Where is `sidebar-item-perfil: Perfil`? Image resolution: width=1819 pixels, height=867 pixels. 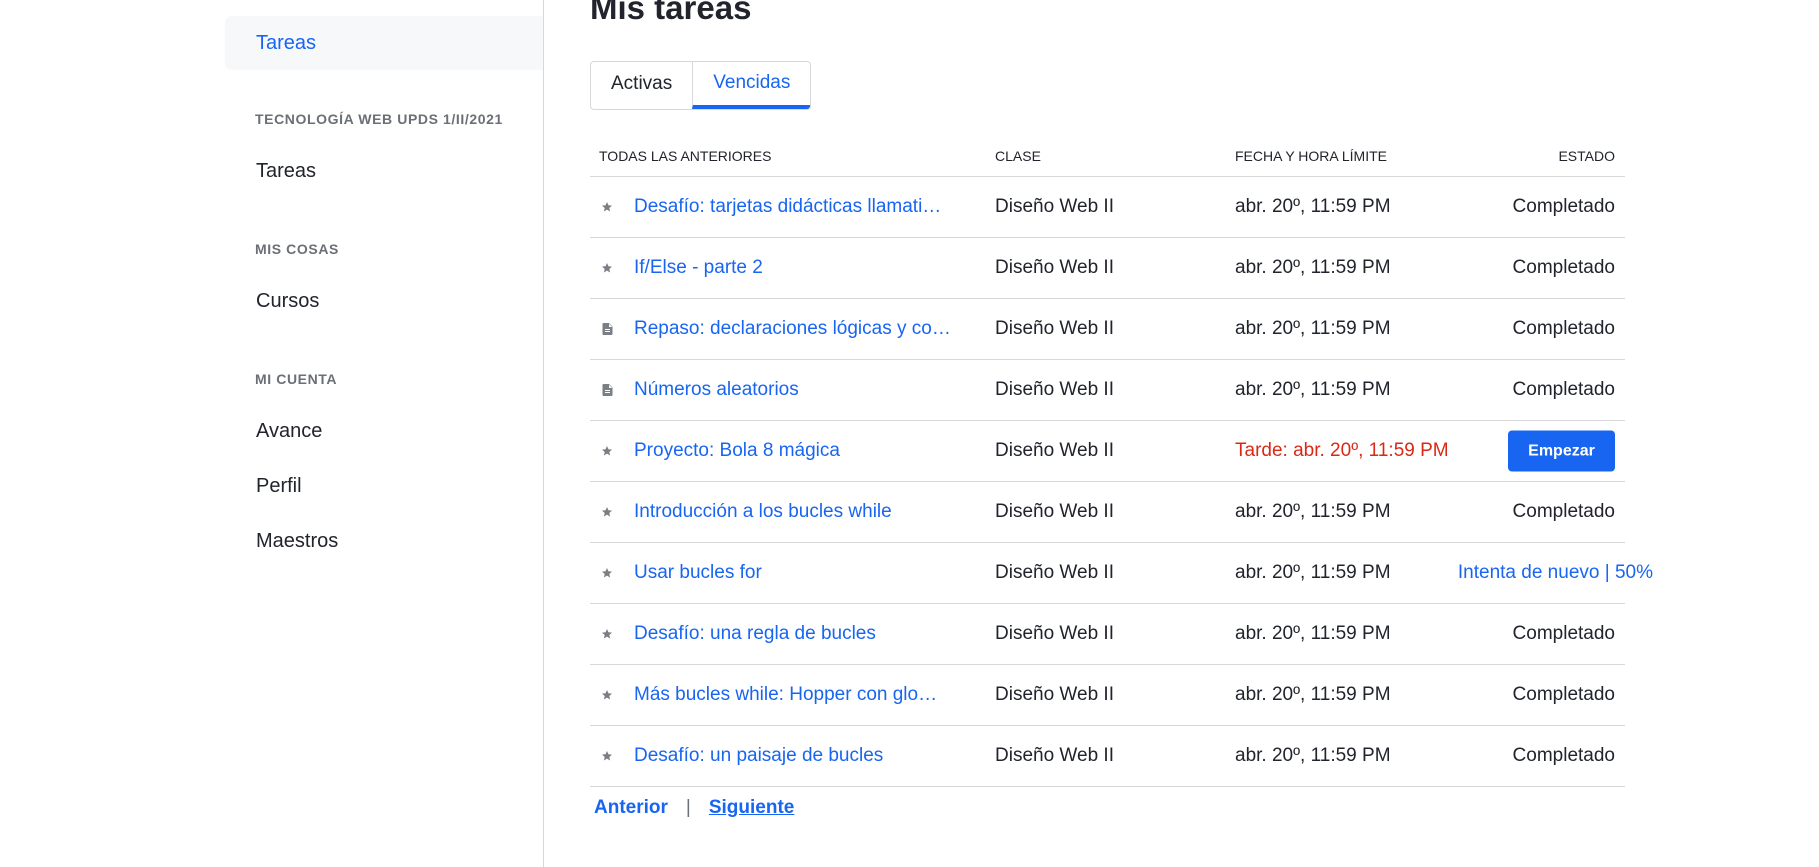 sidebar-item-perfil: Perfil is located at coordinates (279, 486).